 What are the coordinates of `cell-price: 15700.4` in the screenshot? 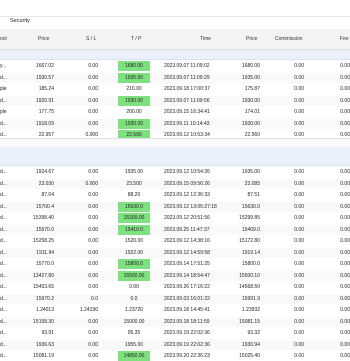 It's located at (44, 206).